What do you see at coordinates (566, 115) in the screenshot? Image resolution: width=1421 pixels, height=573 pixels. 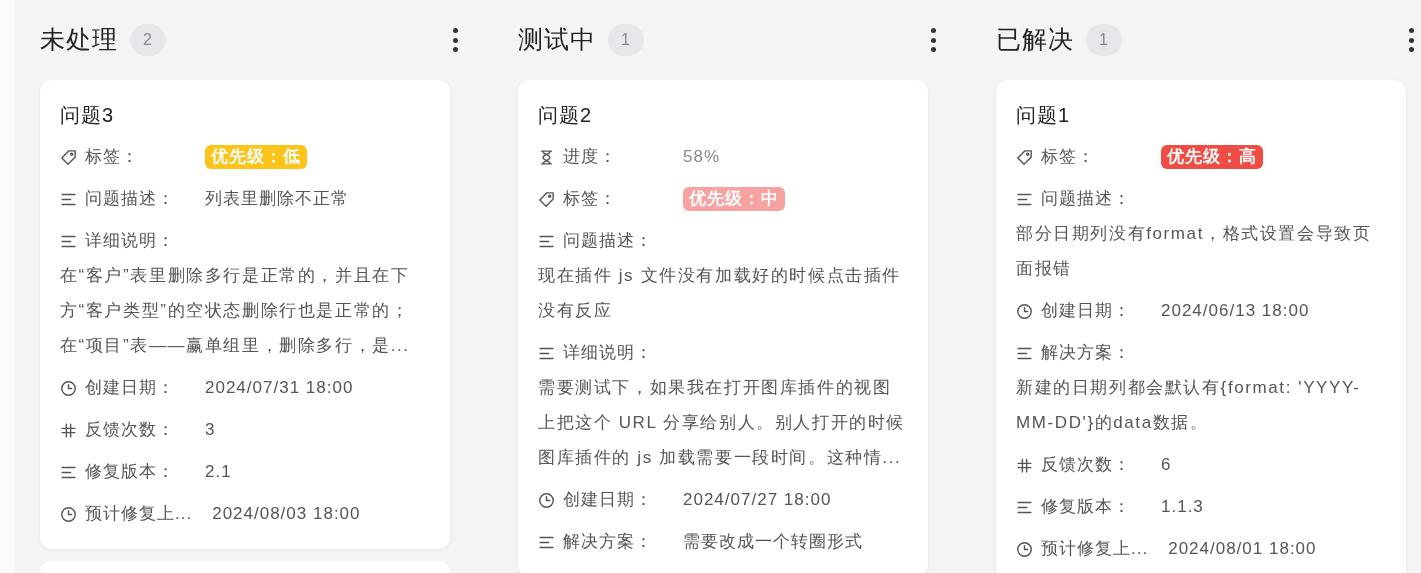 I see `card-title: 问题2` at bounding box center [566, 115].